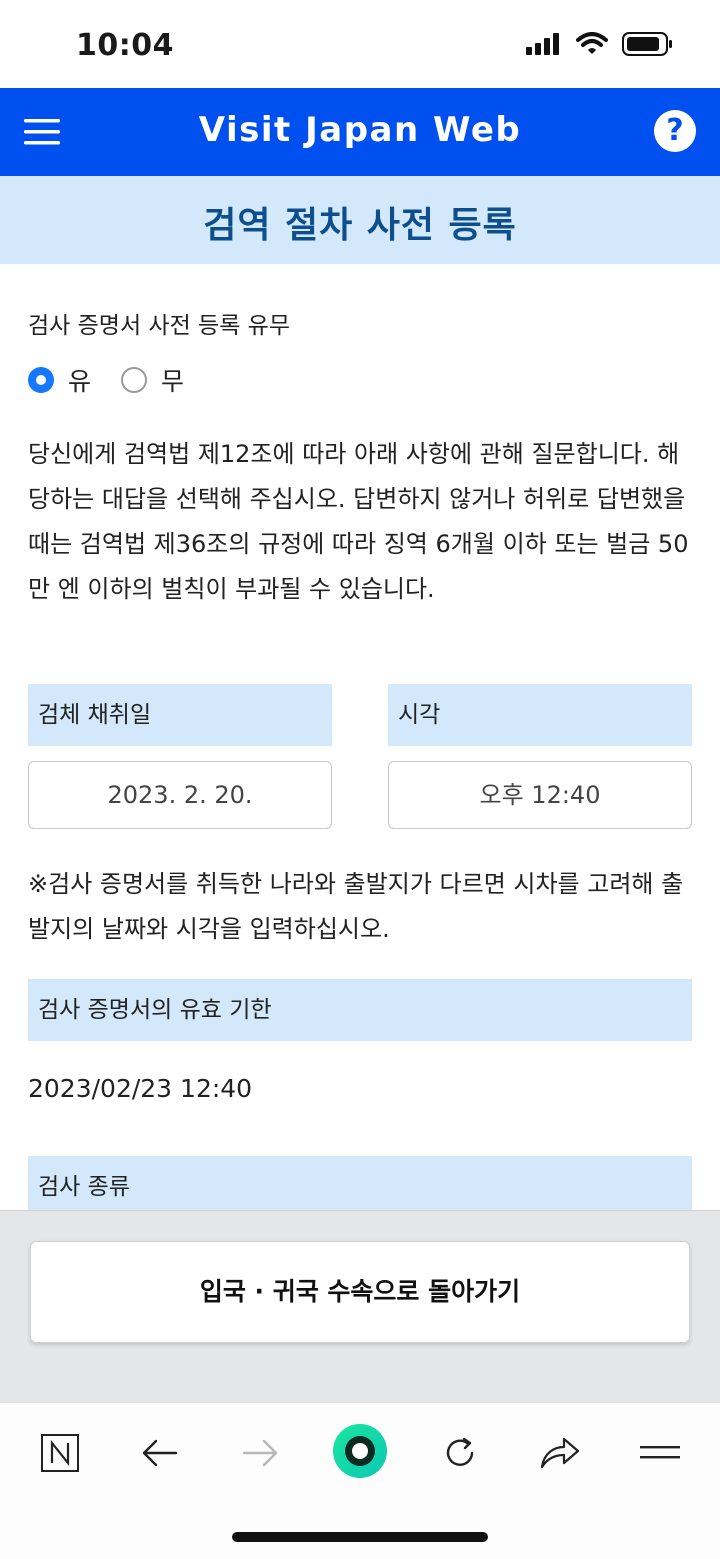  I want to click on naver-n-icon, so click(60, 1453).